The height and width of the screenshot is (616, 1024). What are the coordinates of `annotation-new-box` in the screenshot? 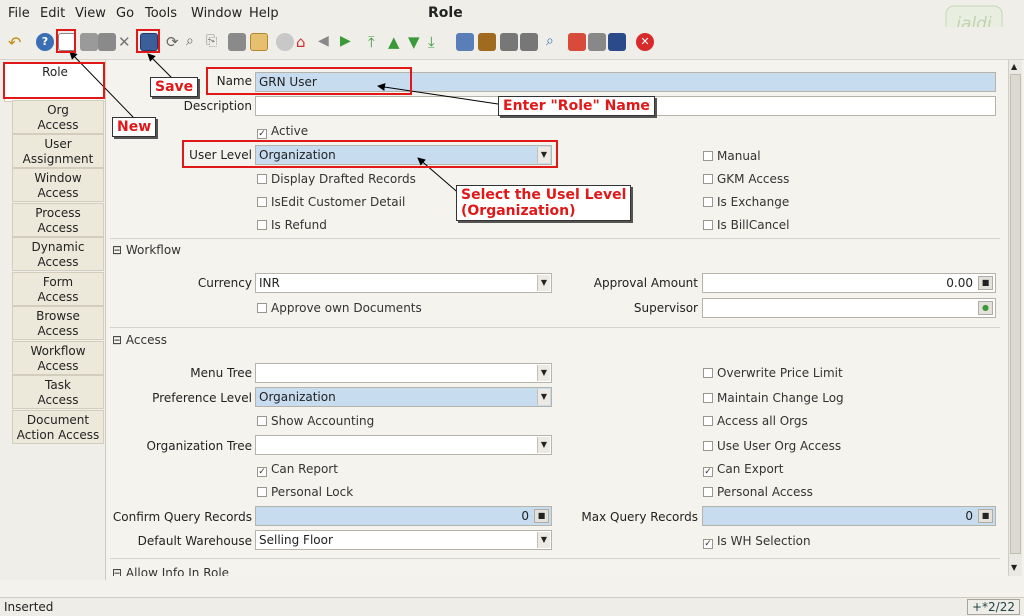 It's located at (66, 41).